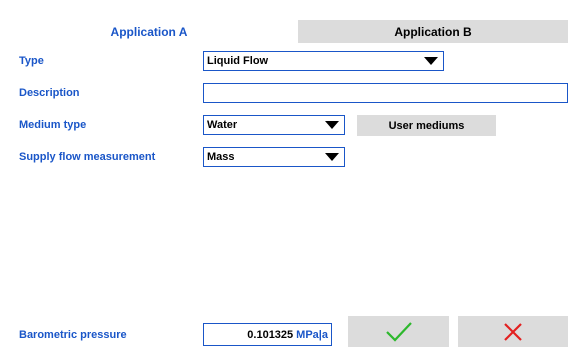 The height and width of the screenshot is (347, 568). I want to click on cross-icon, so click(513, 331).